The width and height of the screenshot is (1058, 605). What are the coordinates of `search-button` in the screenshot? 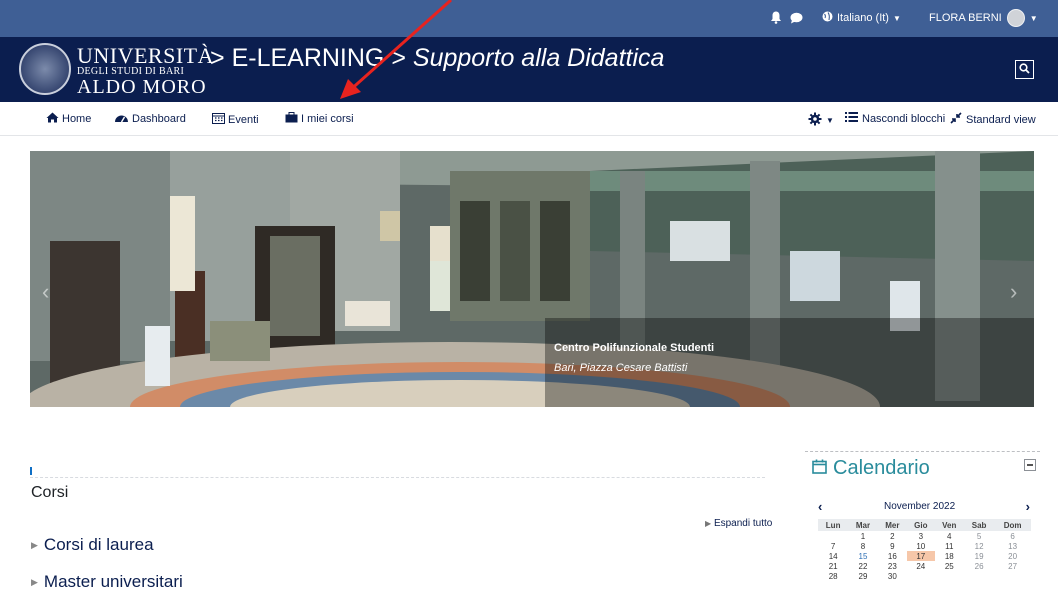 It's located at (1024, 69).